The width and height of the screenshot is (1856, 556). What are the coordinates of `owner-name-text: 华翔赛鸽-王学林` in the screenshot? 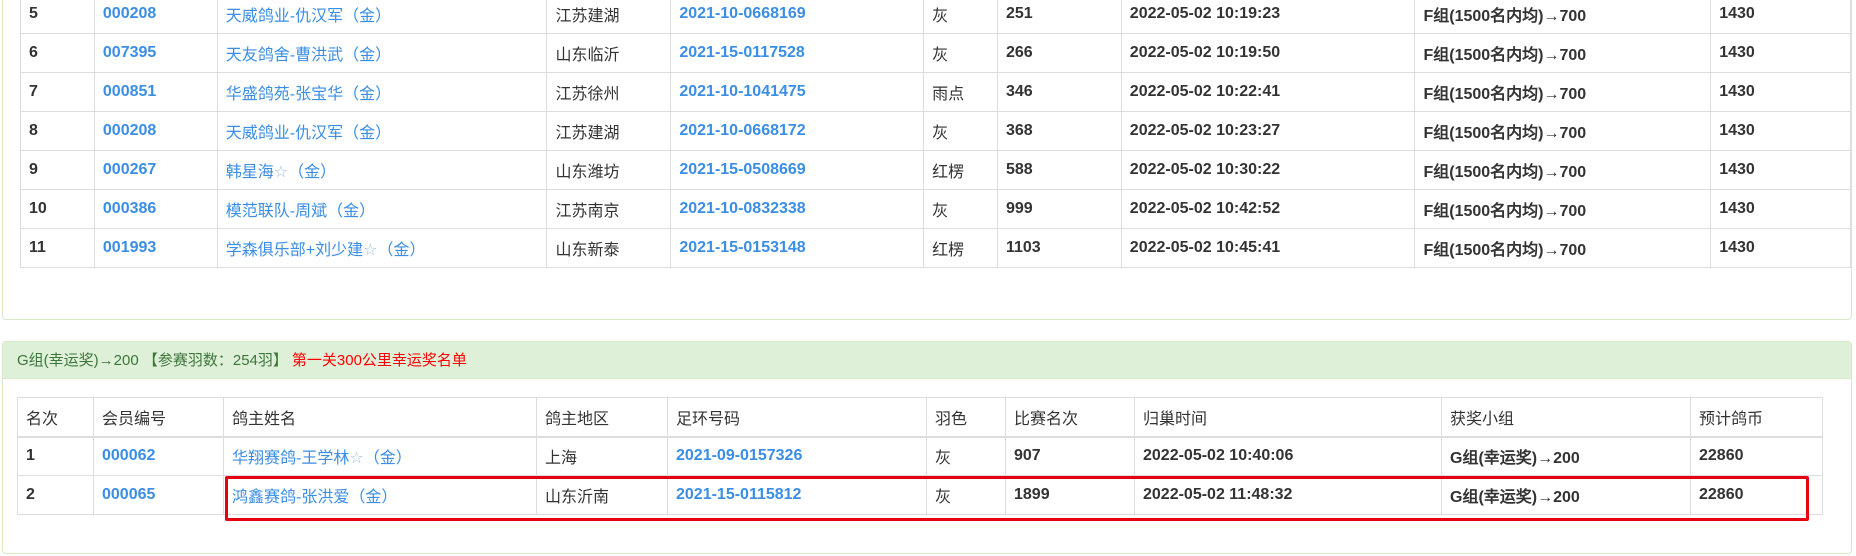 It's located at (291, 459).